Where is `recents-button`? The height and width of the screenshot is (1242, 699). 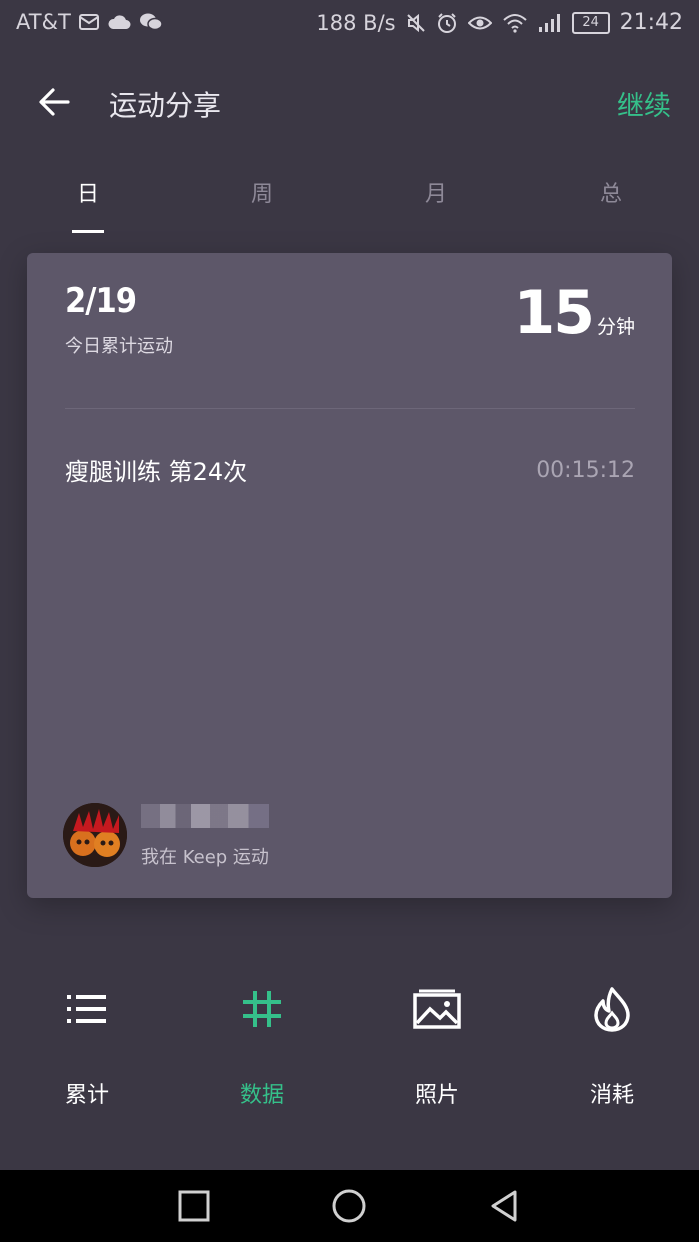
recents-button is located at coordinates (194, 1206).